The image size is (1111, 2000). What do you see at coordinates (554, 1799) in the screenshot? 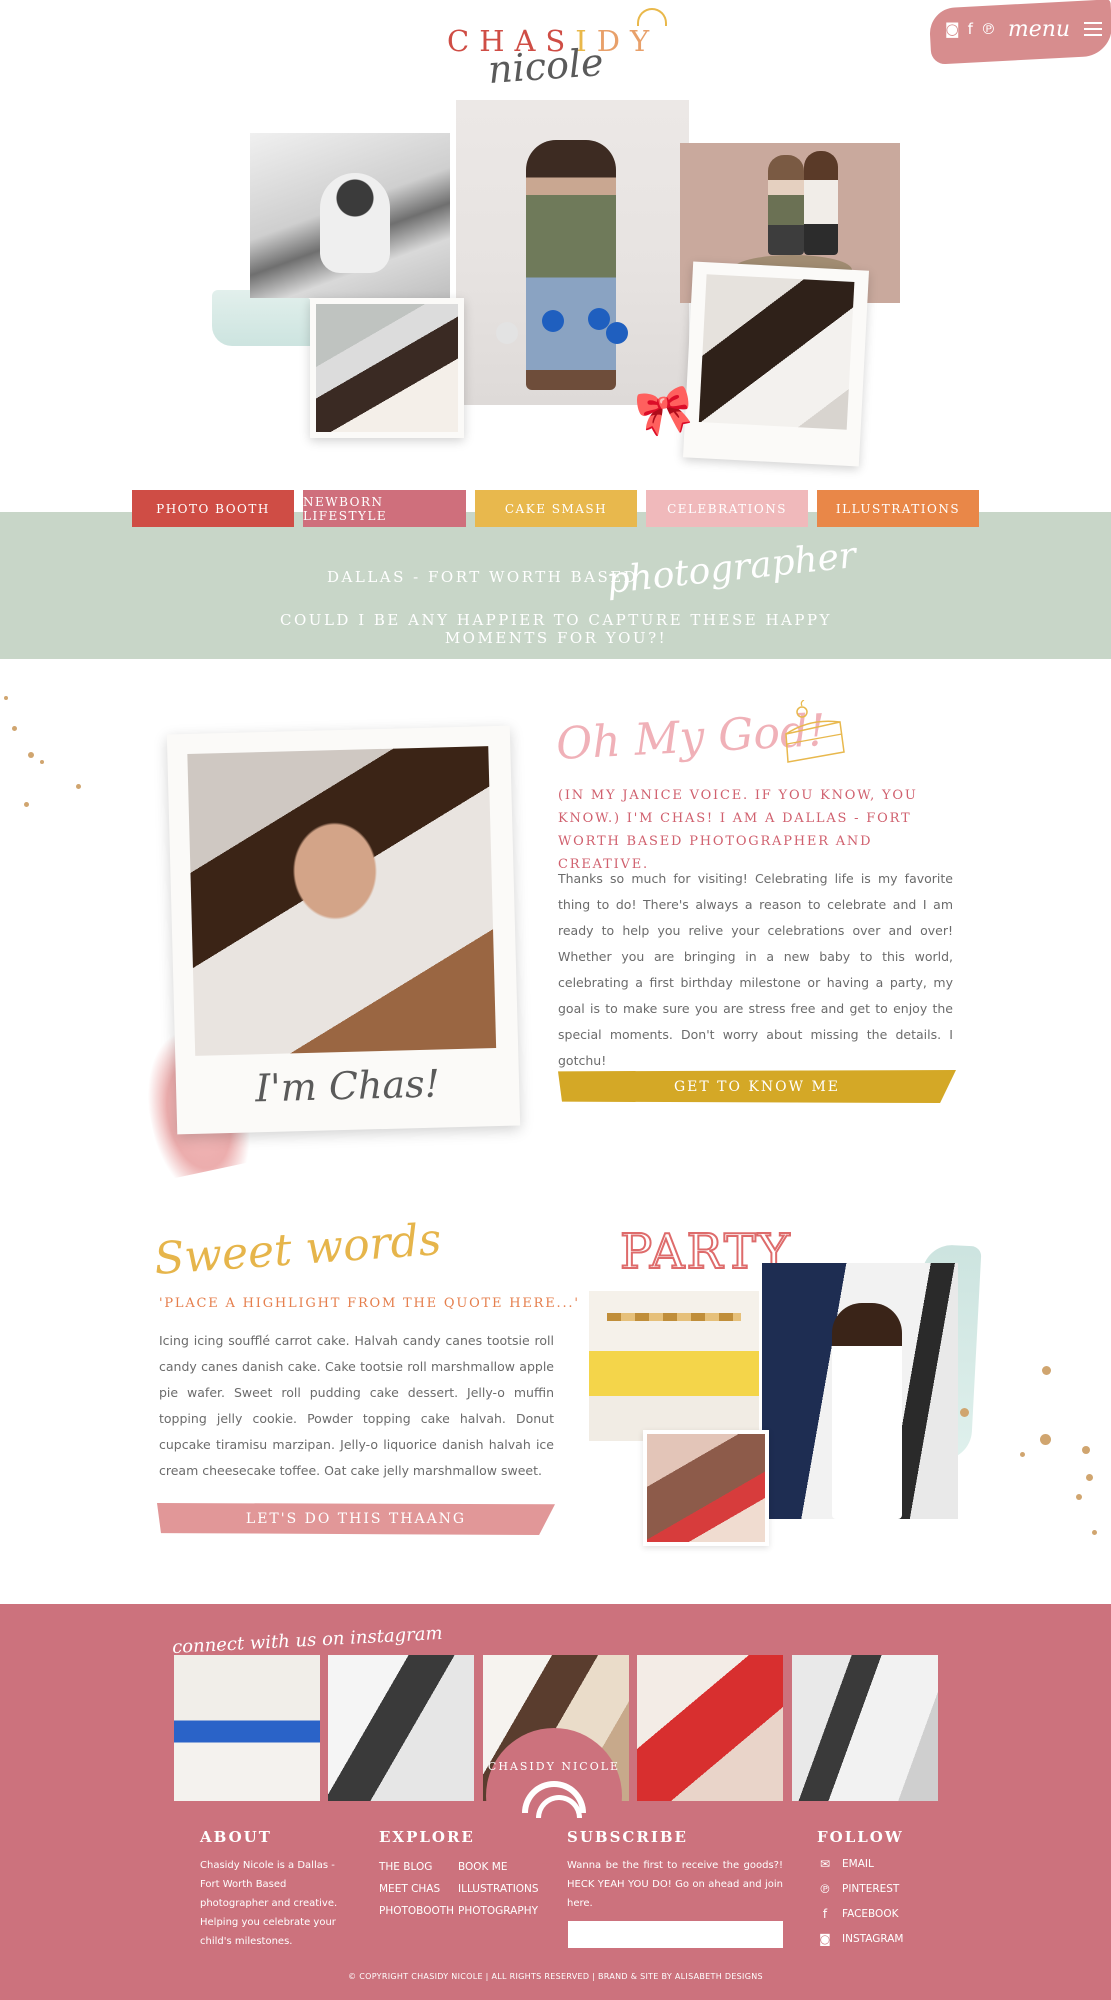
I see `rainbow-icon` at bounding box center [554, 1799].